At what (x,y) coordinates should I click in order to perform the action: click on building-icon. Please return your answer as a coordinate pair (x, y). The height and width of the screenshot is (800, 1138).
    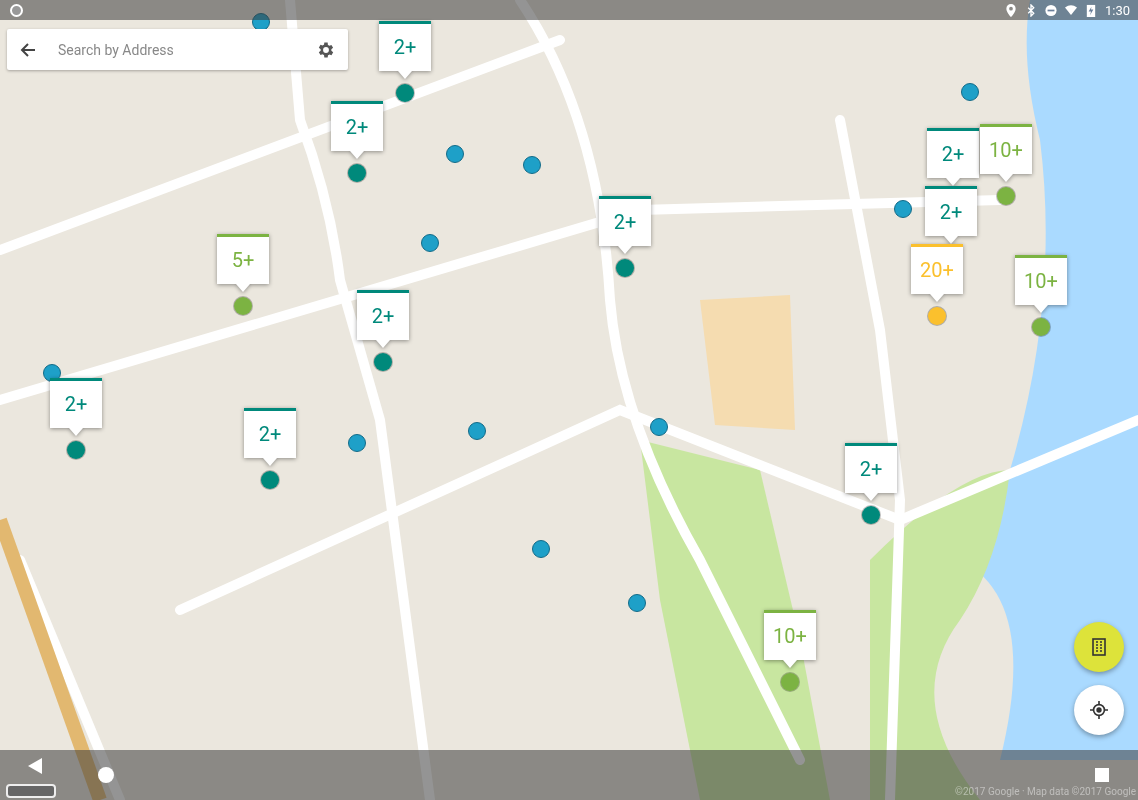
    Looking at the image, I should click on (1099, 647).